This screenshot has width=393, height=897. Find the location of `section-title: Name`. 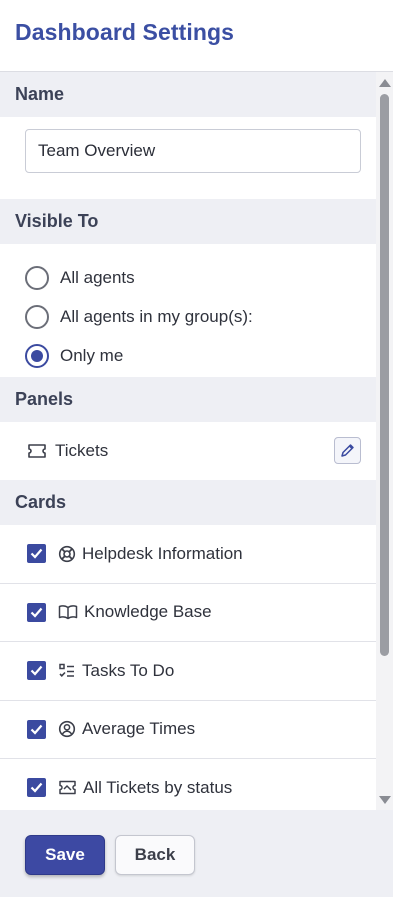

section-title: Name is located at coordinates (40, 94).